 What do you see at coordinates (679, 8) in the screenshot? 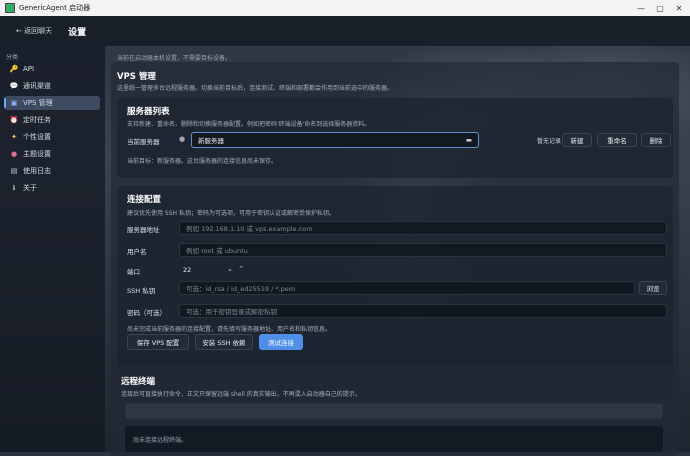
I see `close-button: ✕` at bounding box center [679, 8].